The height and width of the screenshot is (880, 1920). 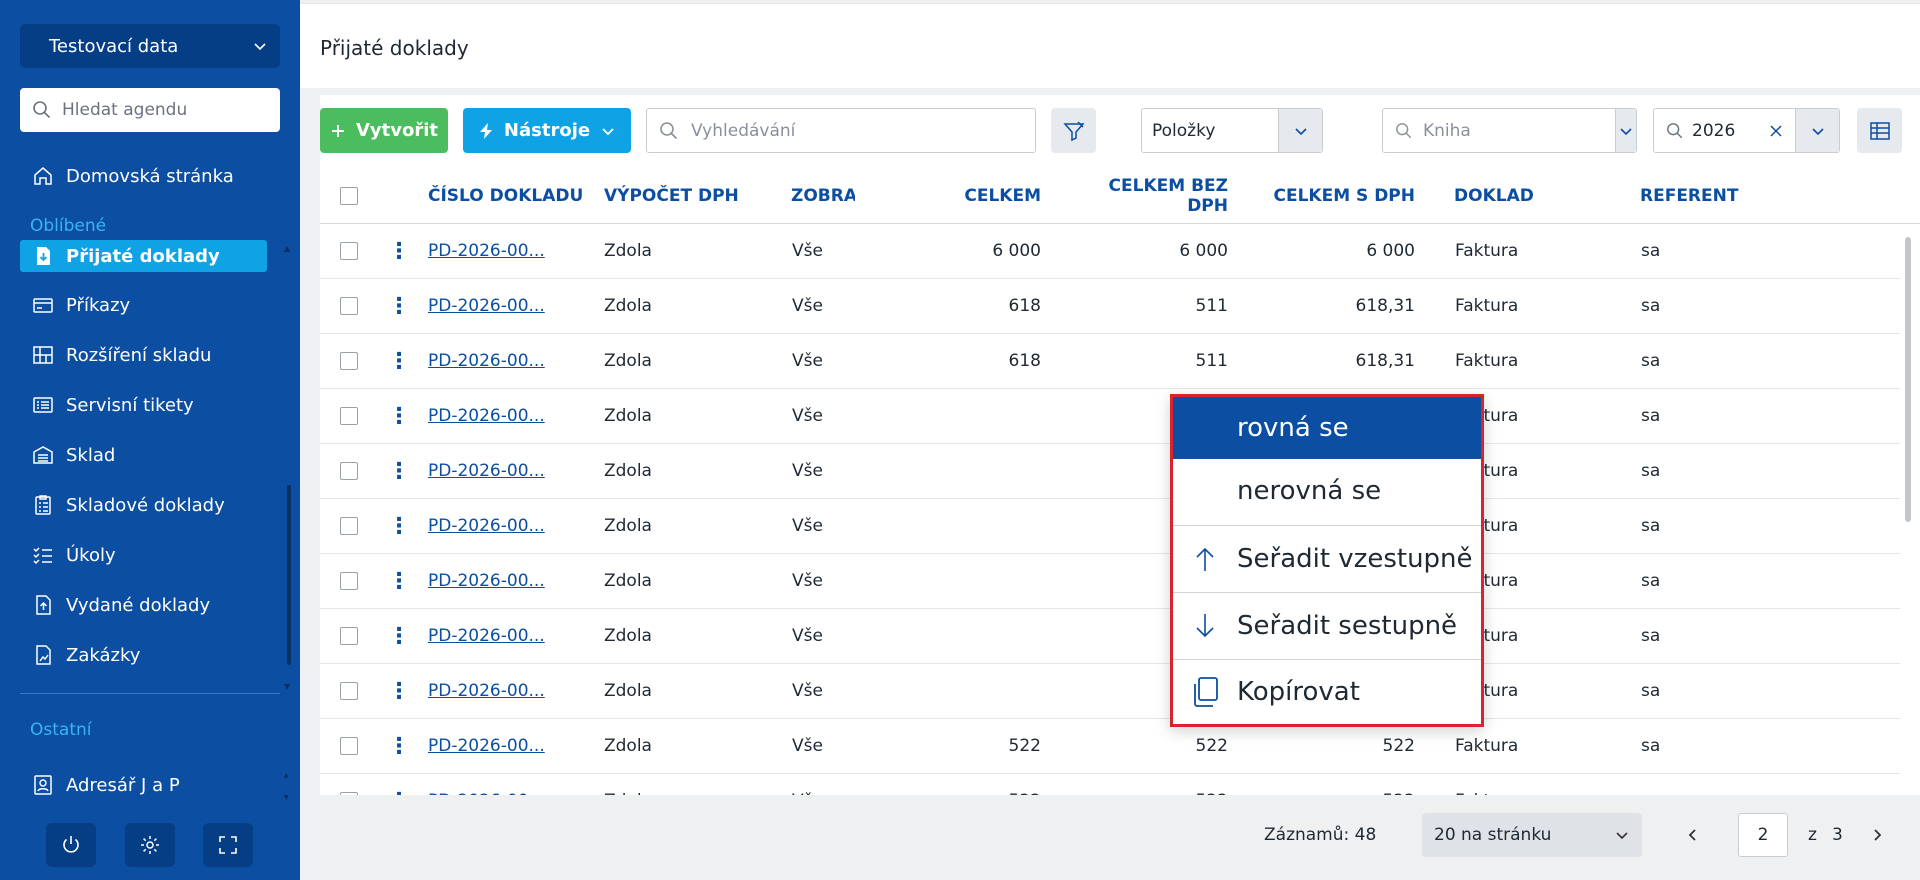 I want to click on settings-button, so click(x=150, y=845).